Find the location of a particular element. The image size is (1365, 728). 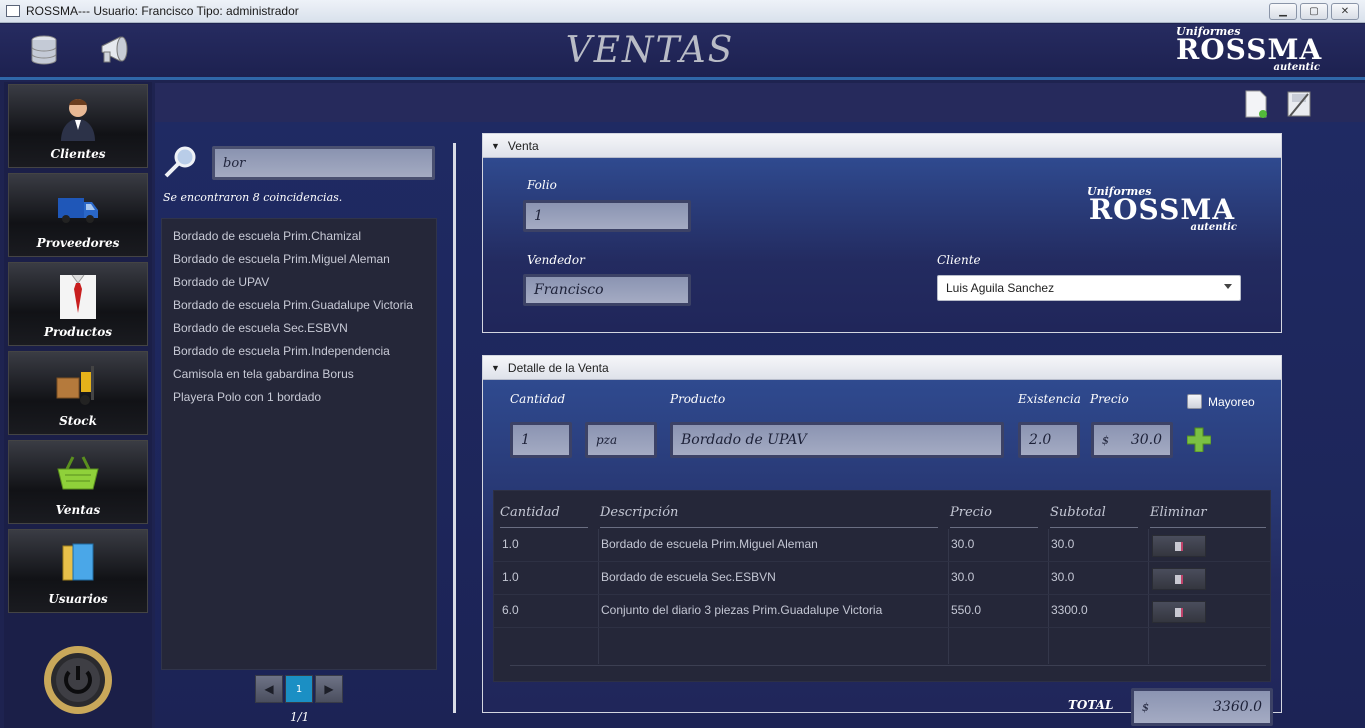

search-icon is located at coordinates (180, 162).